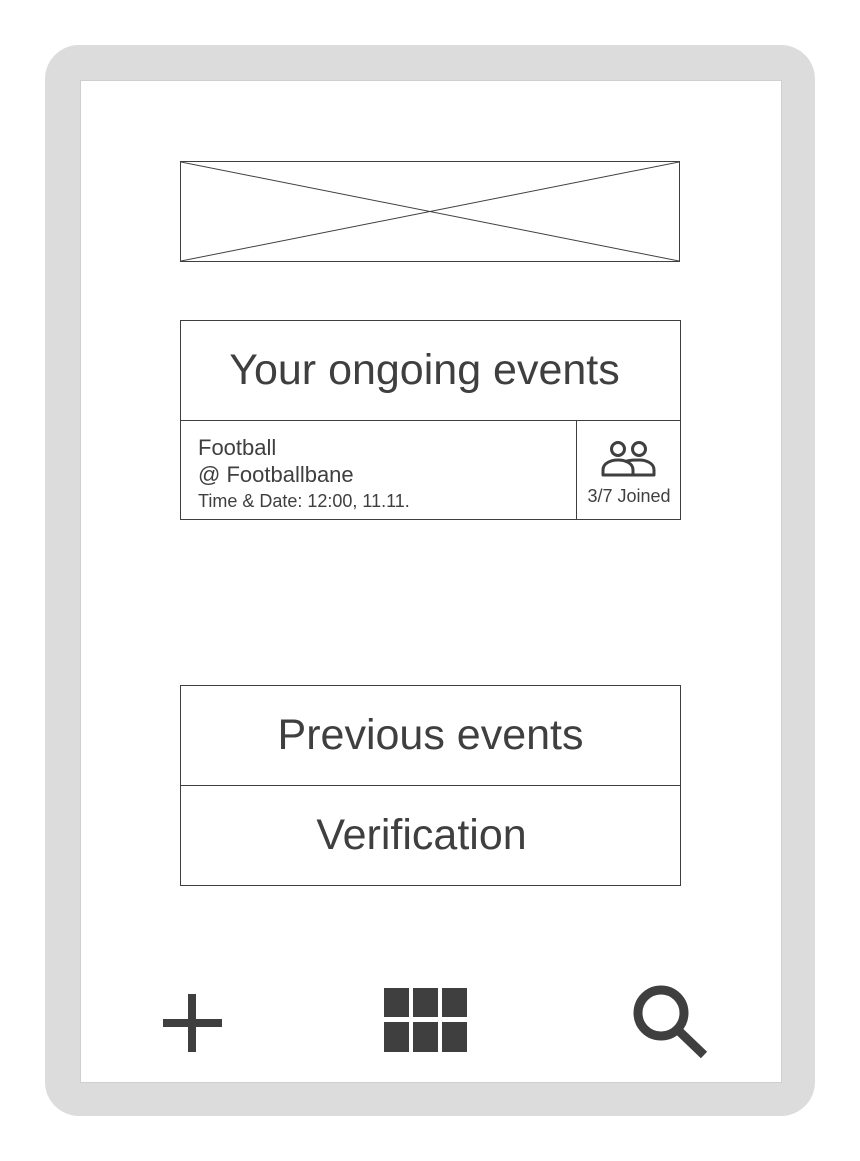  What do you see at coordinates (430, 735) in the screenshot?
I see `previous-events-button: Previous events` at bounding box center [430, 735].